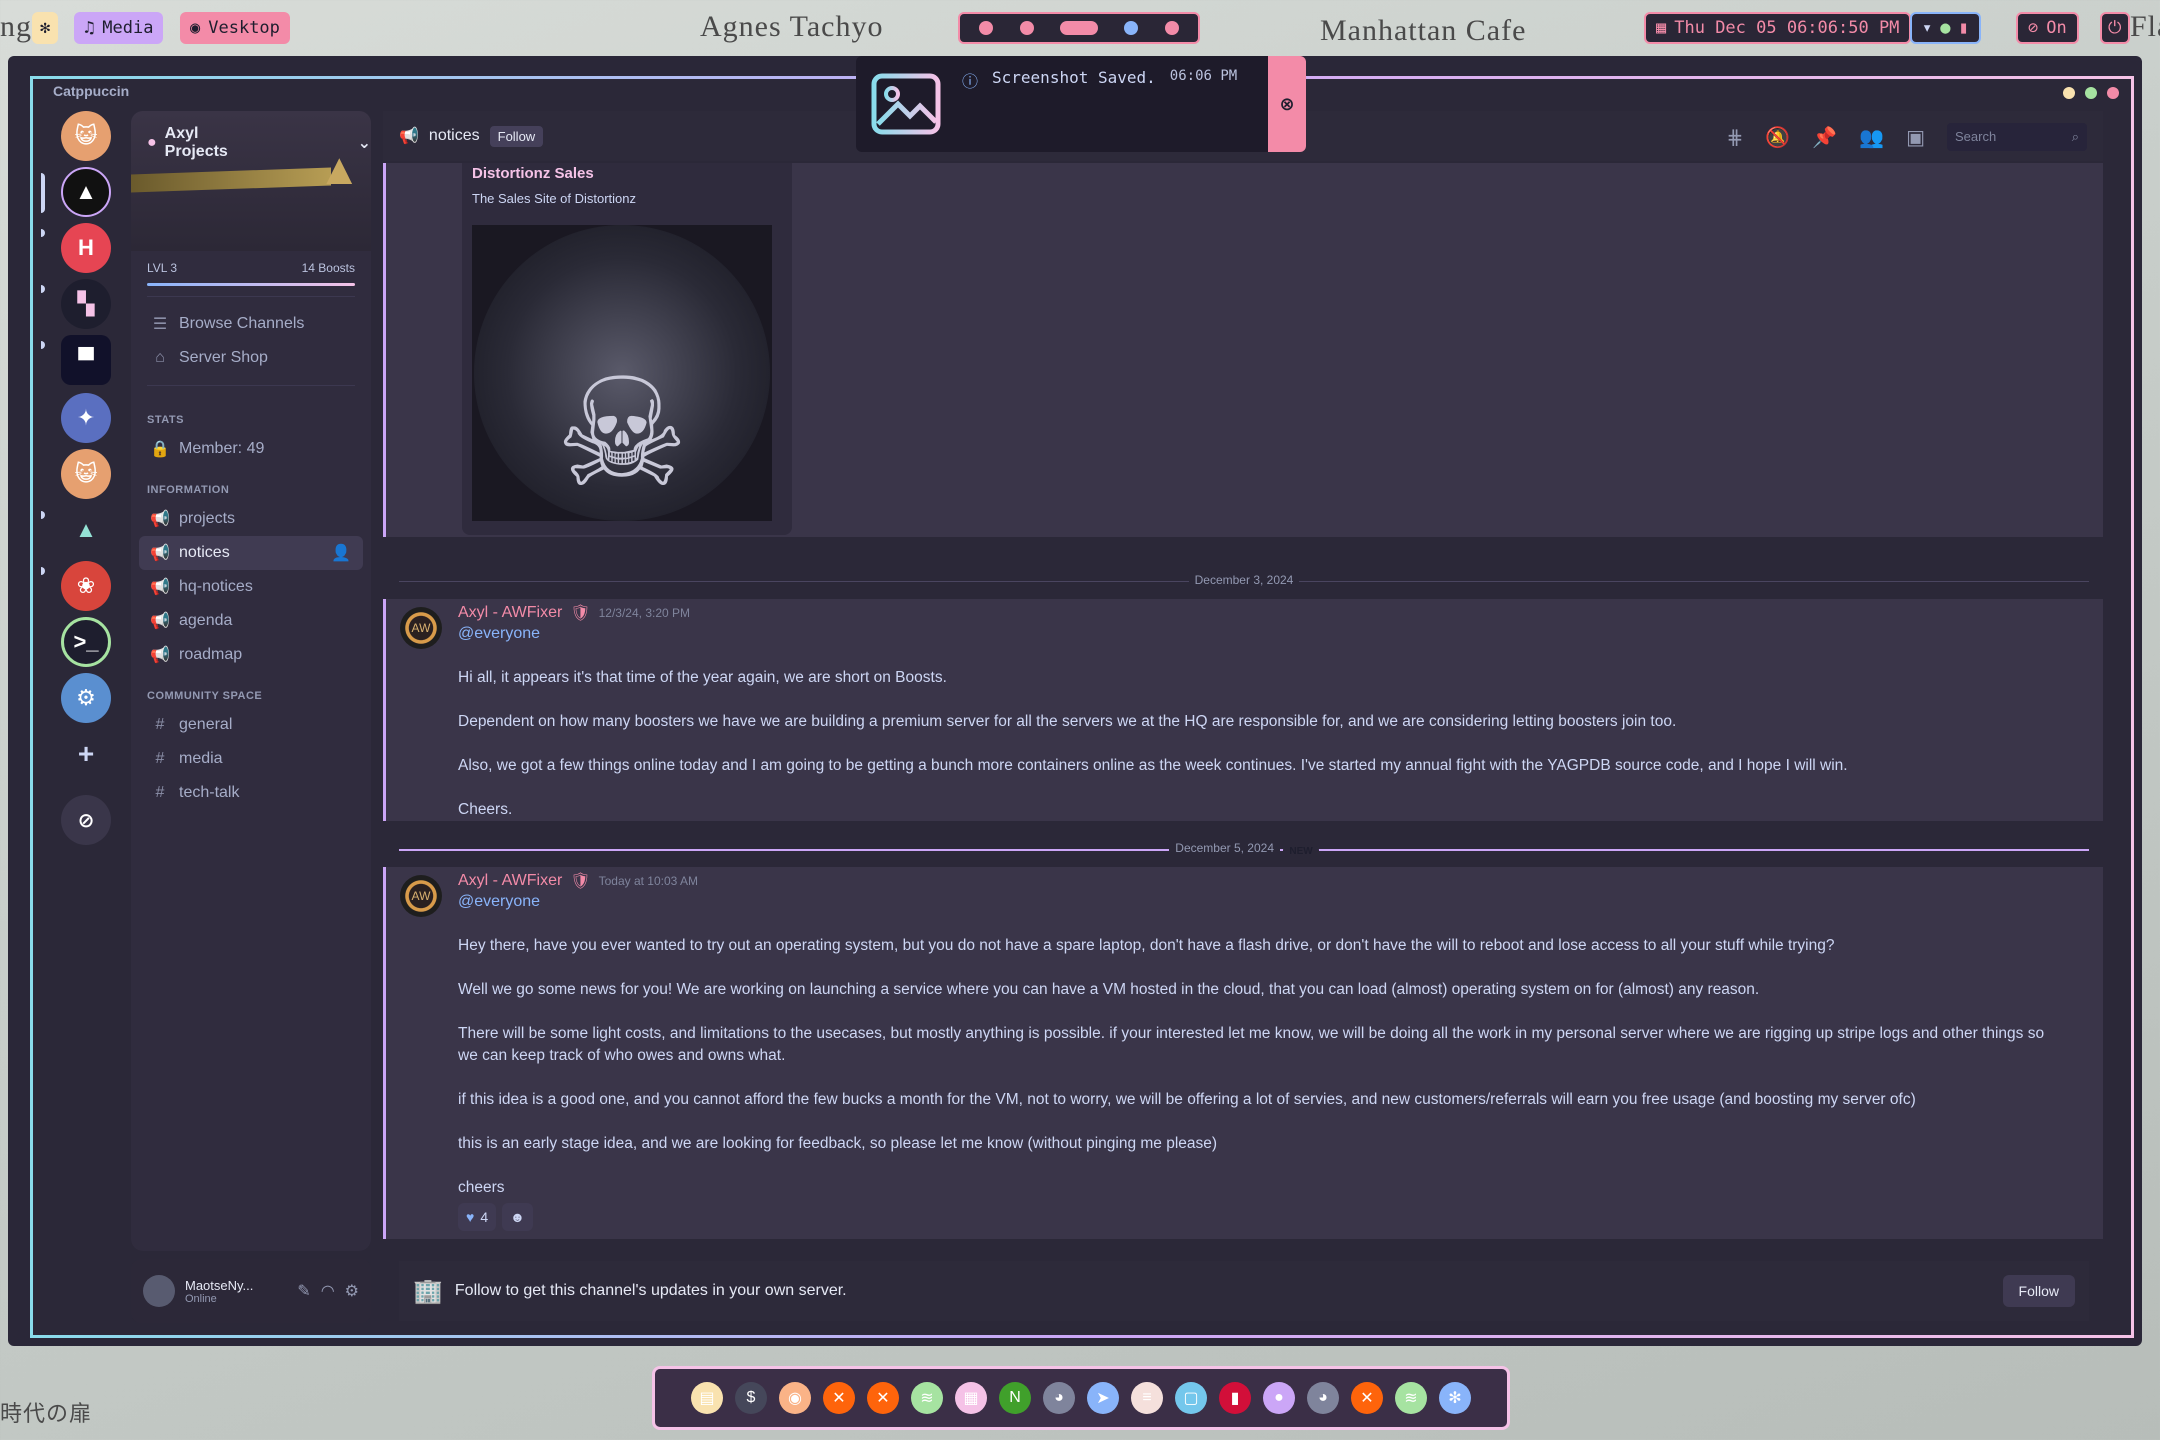  I want to click on status-widget: ⊘ On, so click(2047, 28).